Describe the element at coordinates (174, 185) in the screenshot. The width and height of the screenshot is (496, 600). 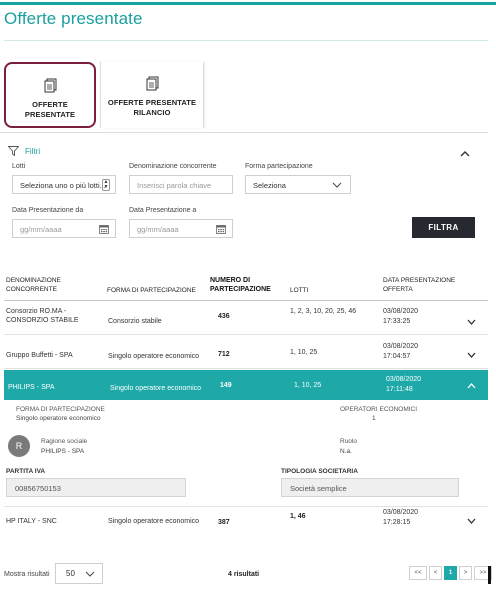
I see `denominazione-placeholder: Inserisci parola chiave` at that location.